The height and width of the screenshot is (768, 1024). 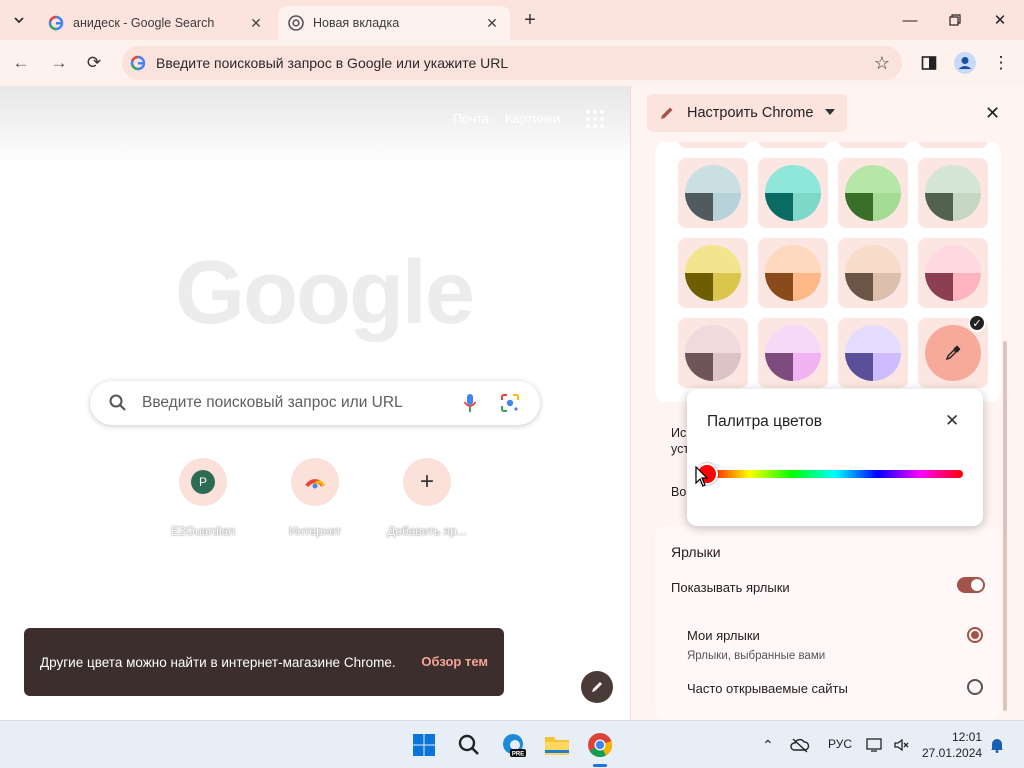 What do you see at coordinates (272, 402) in the screenshot?
I see `search-placeholder: Введите поисковый запрос или URL` at bounding box center [272, 402].